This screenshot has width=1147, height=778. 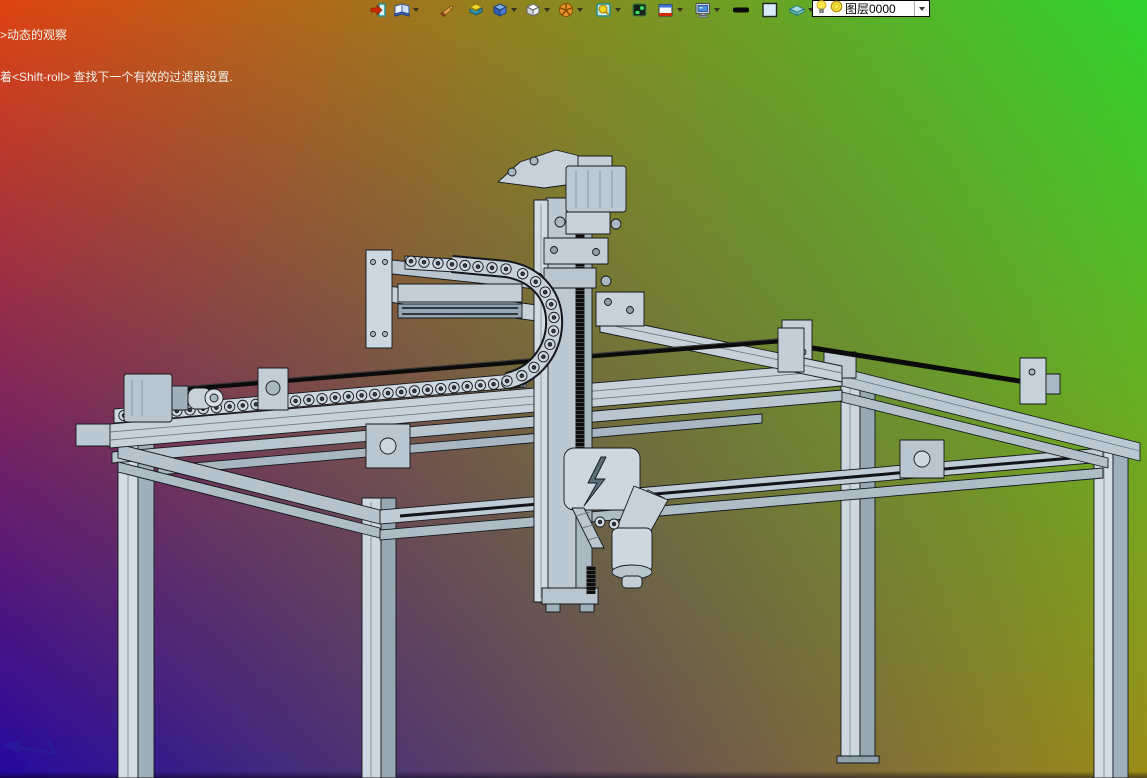 What do you see at coordinates (680, 10) in the screenshot?
I see `window-frame-dropdown-chevron` at bounding box center [680, 10].